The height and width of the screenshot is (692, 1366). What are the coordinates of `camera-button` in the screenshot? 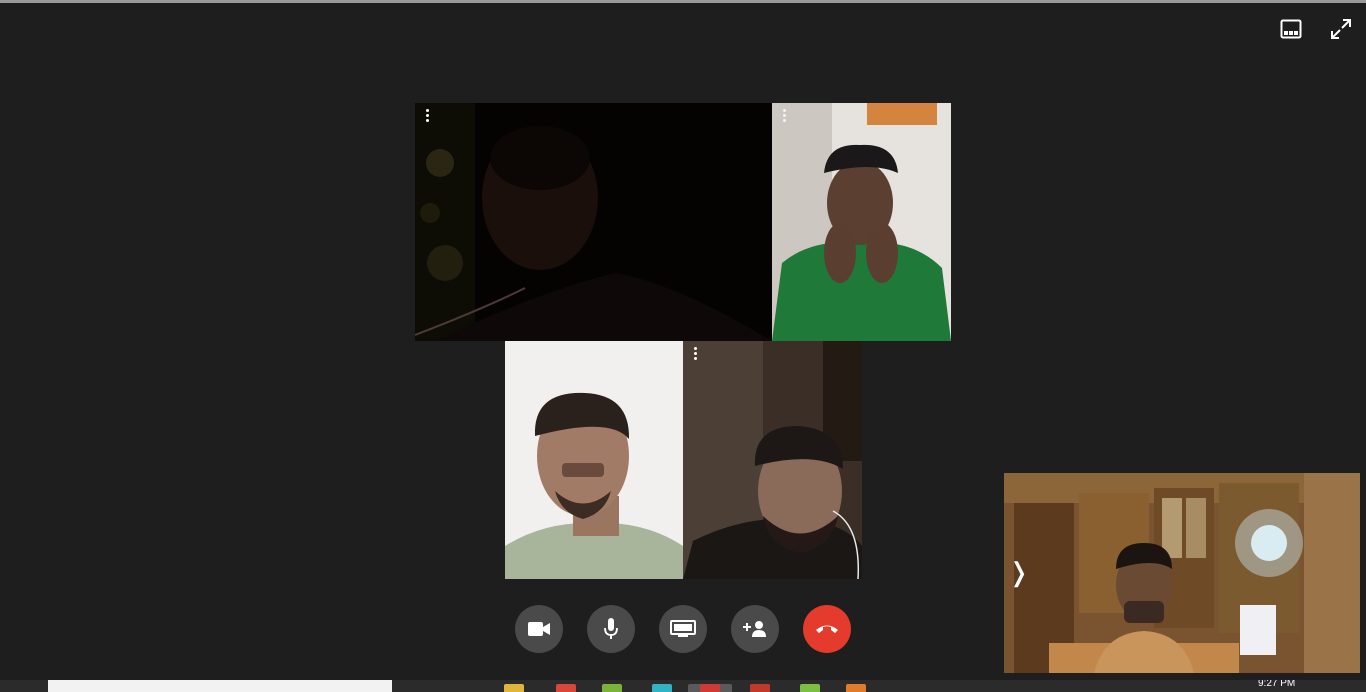 It's located at (539, 629).